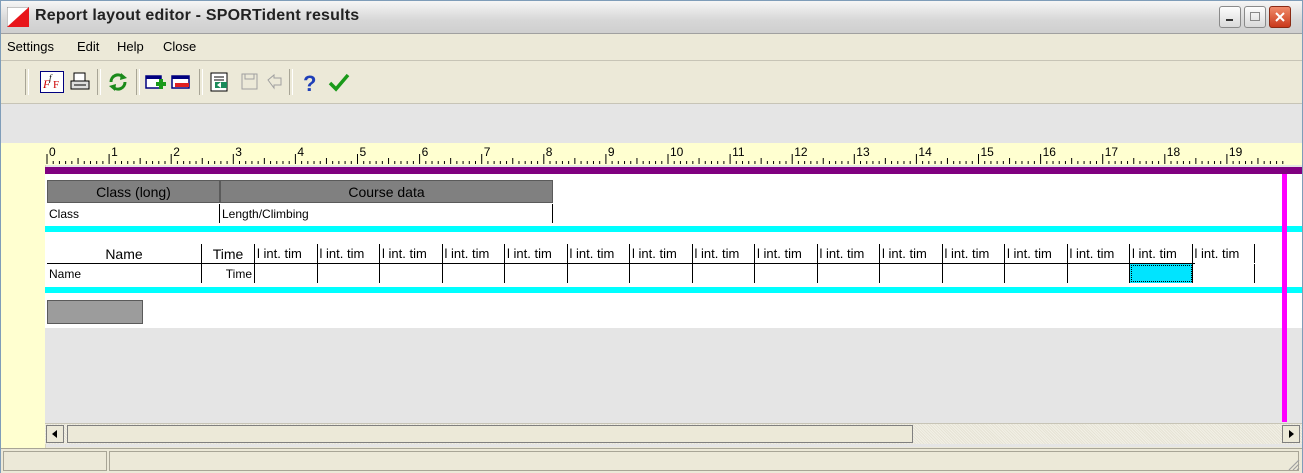 This screenshot has height=473, width=1303. I want to click on field-time: Time, so click(228, 273).